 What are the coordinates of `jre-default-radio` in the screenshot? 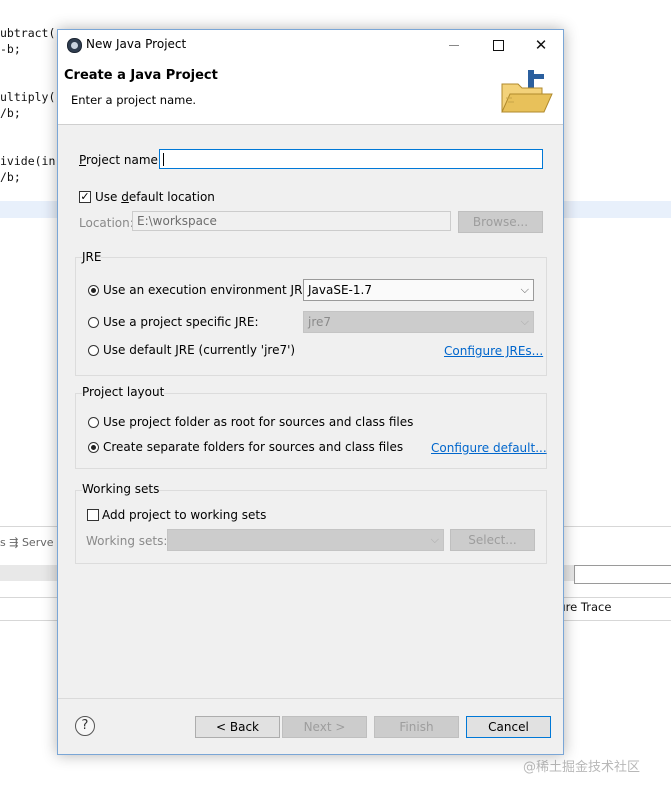 It's located at (93, 350).